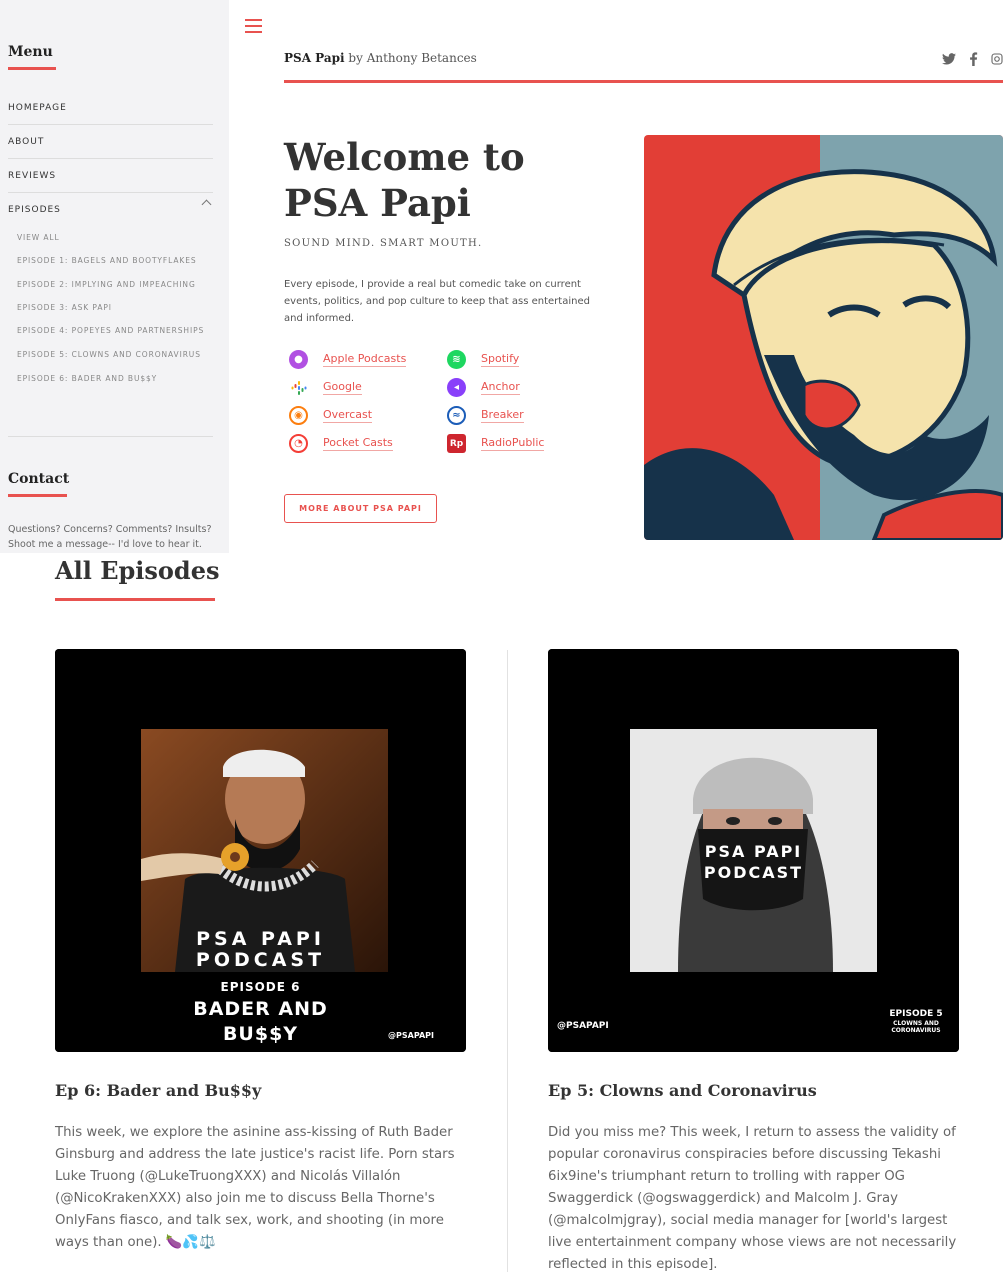  I want to click on site-title: PSA Papi by Anthony Betances, so click(380, 58).